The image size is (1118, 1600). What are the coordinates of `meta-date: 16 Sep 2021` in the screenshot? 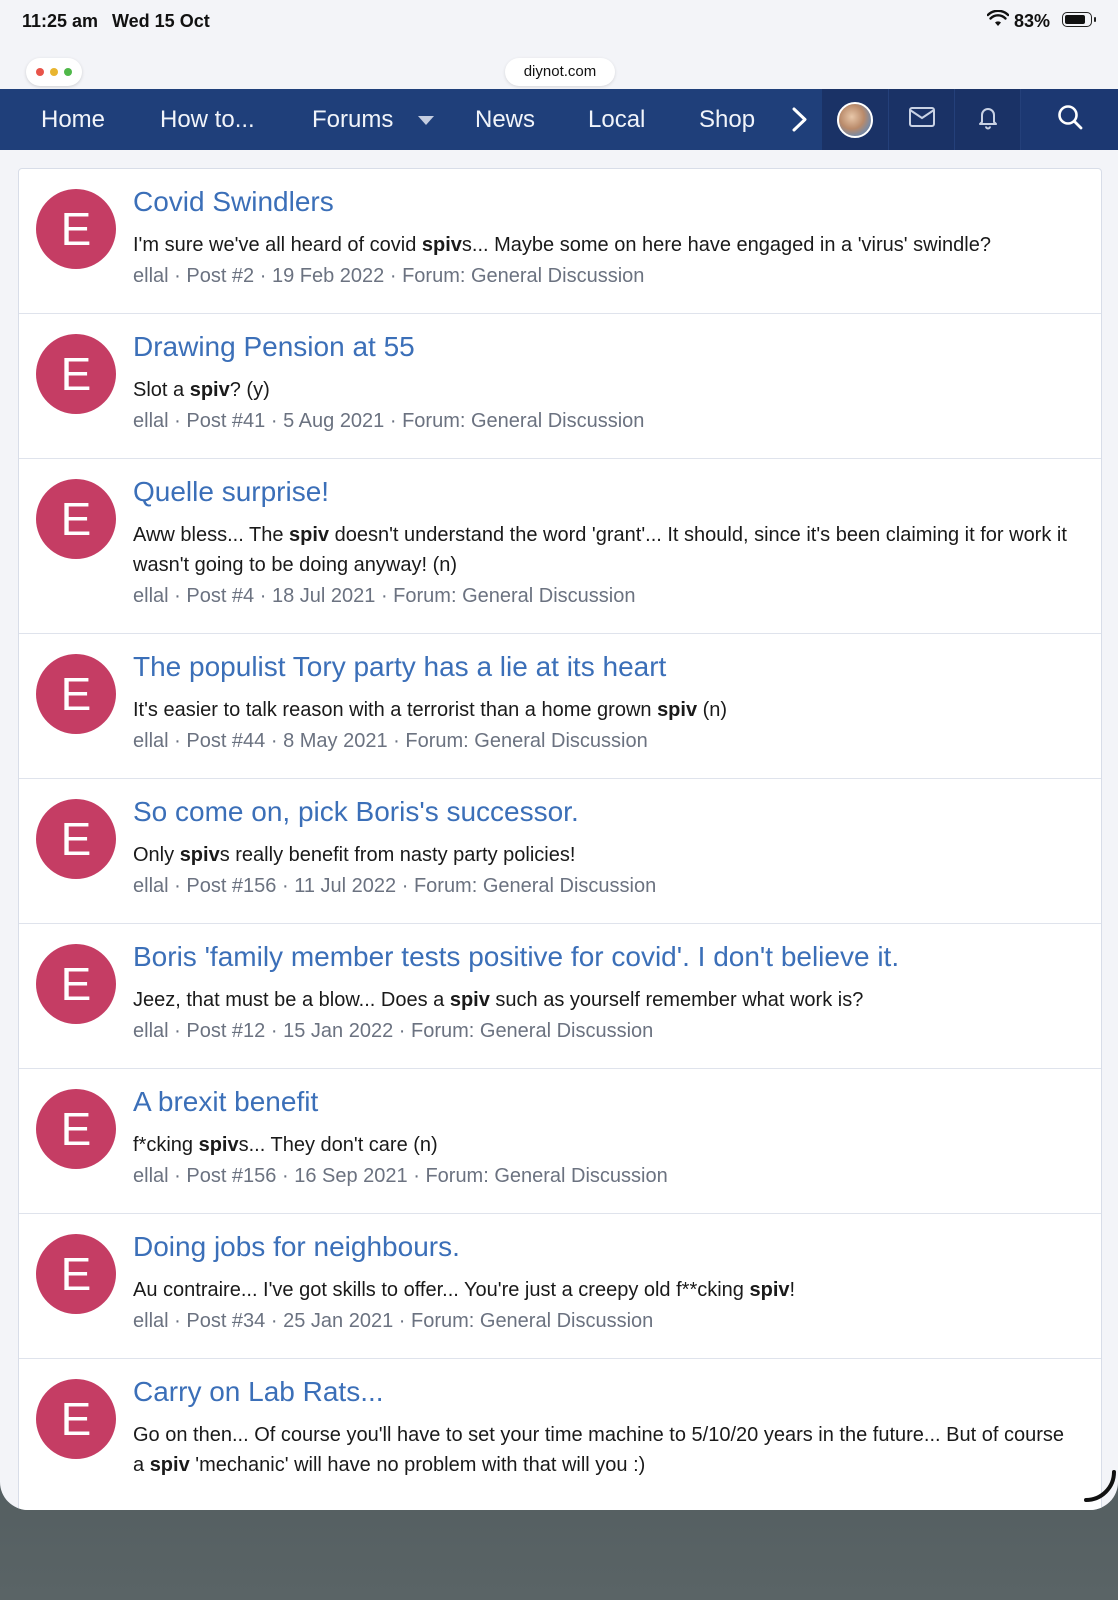 It's located at (351, 1176).